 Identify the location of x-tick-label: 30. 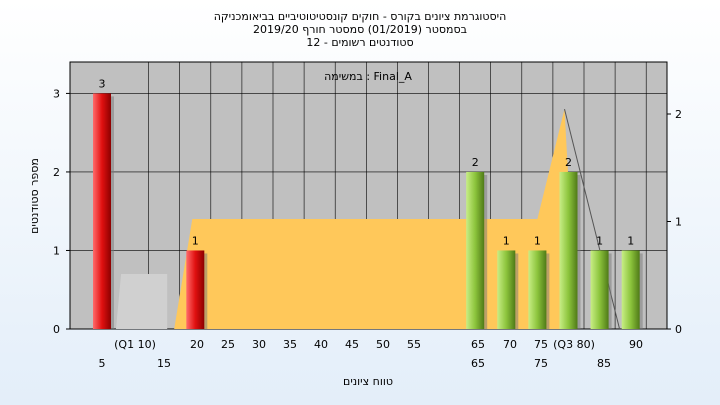
(259, 344).